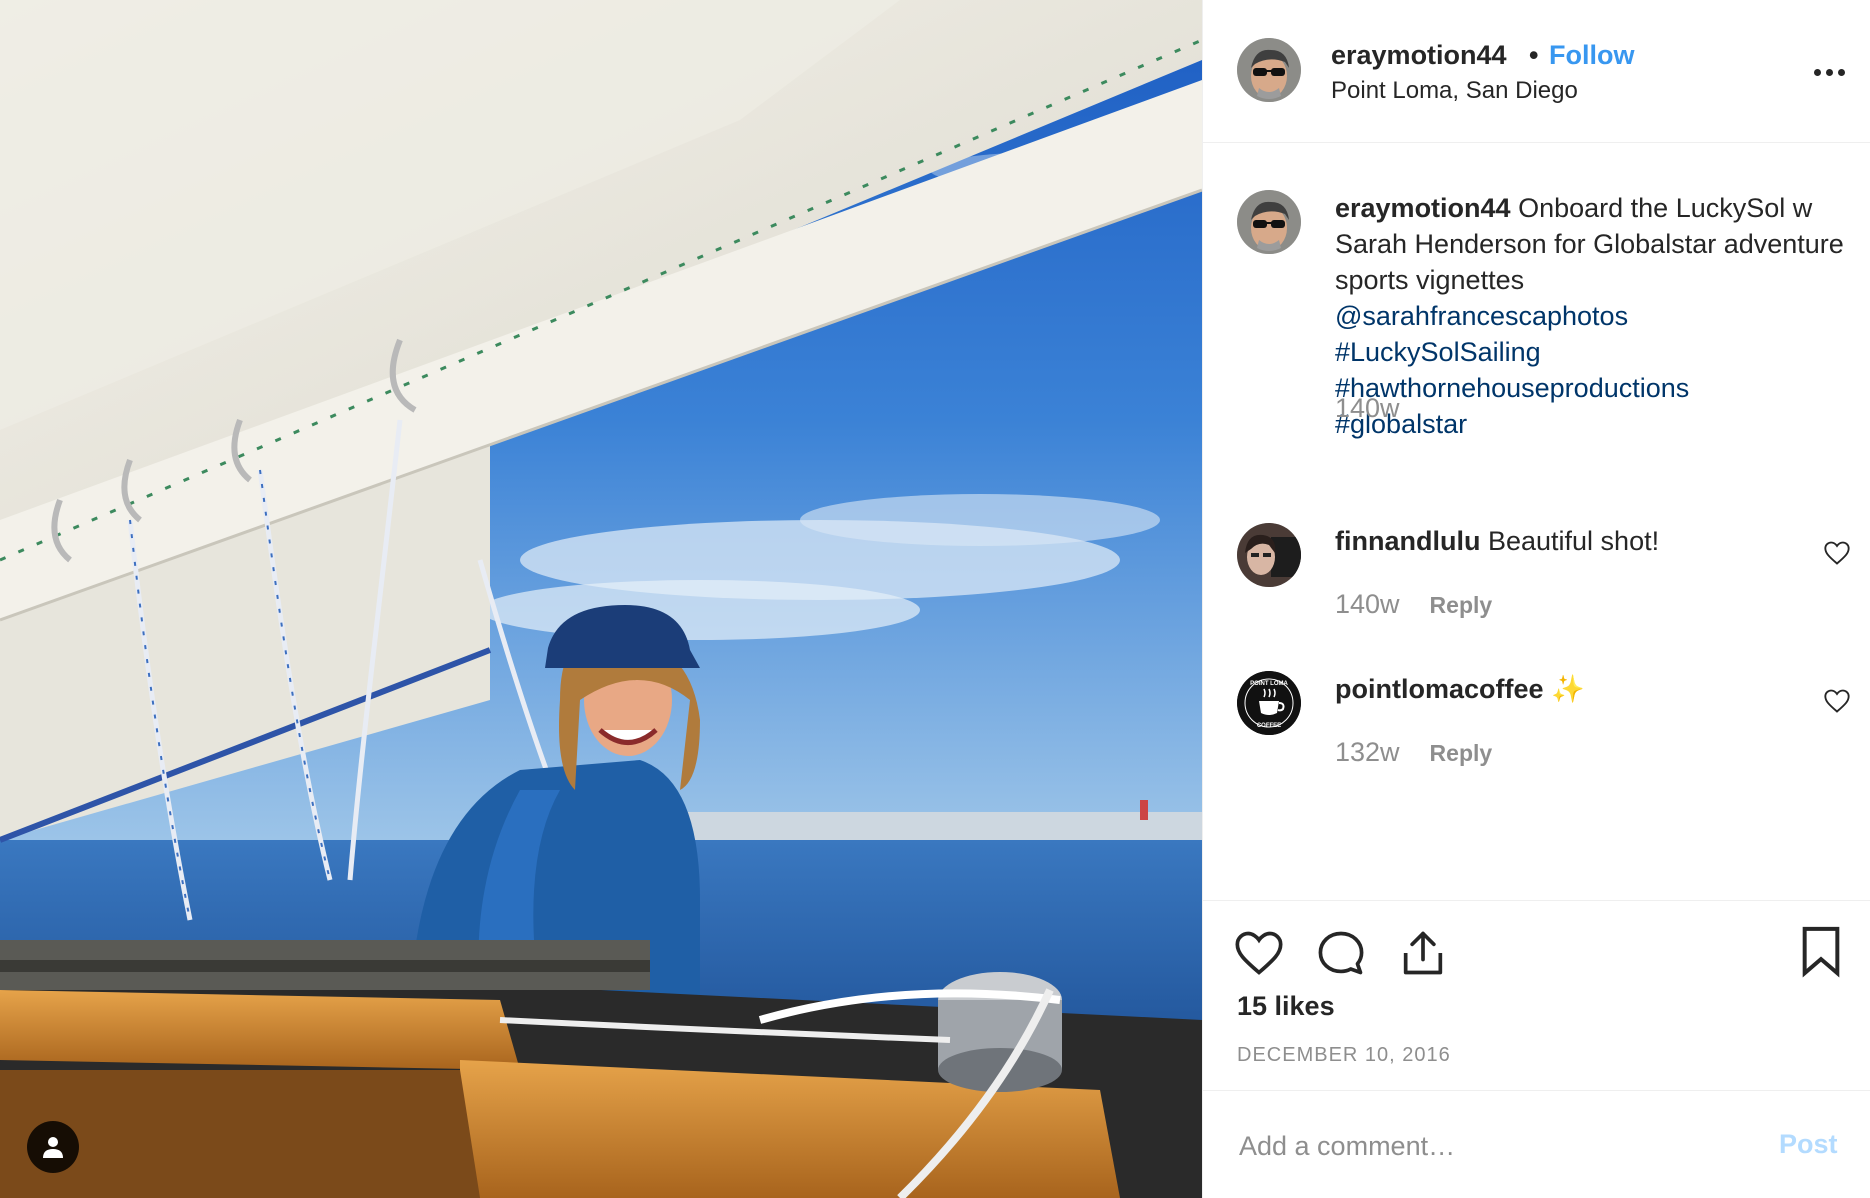 Image resolution: width=1870 pixels, height=1198 pixels. I want to click on add-comment-bar: Post, so click(1536, 1144).